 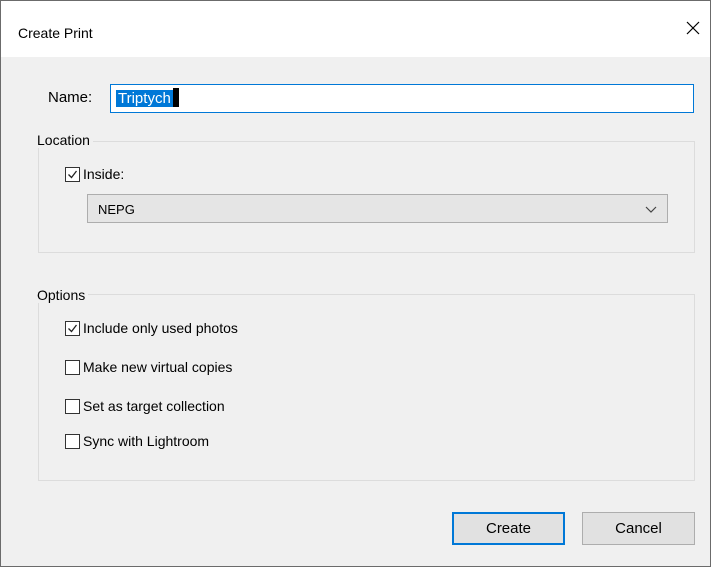 What do you see at coordinates (508, 528) in the screenshot?
I see `create-button: Create` at bounding box center [508, 528].